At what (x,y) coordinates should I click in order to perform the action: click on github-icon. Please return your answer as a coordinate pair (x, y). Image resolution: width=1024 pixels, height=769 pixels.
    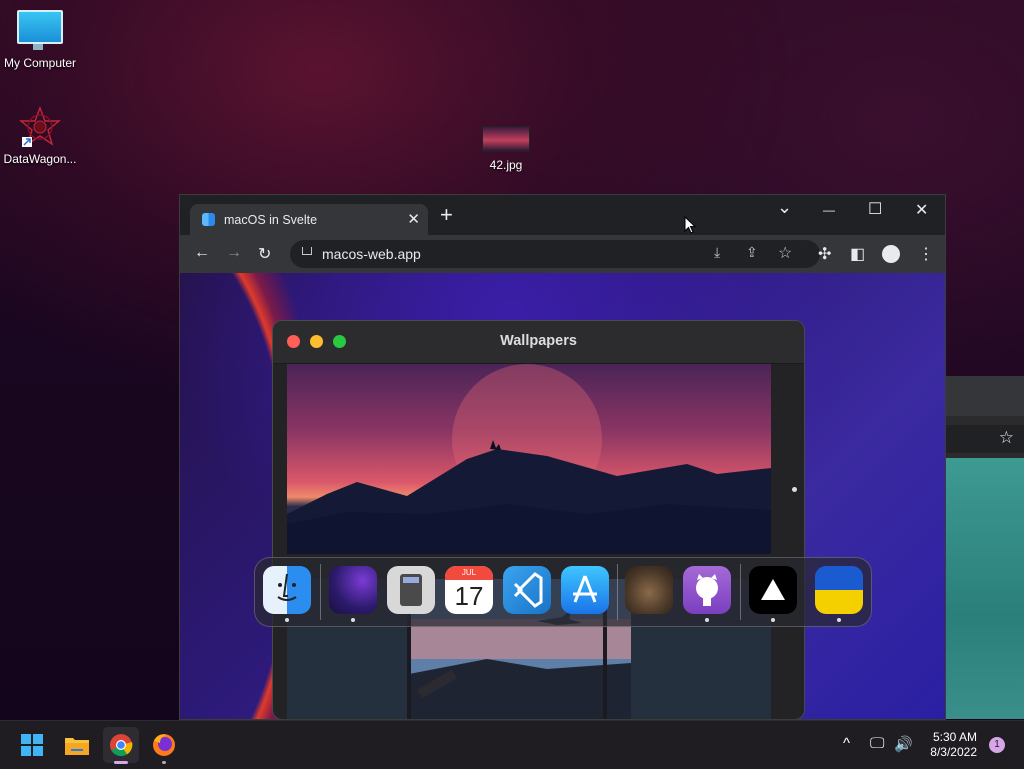
    Looking at the image, I should click on (707, 590).